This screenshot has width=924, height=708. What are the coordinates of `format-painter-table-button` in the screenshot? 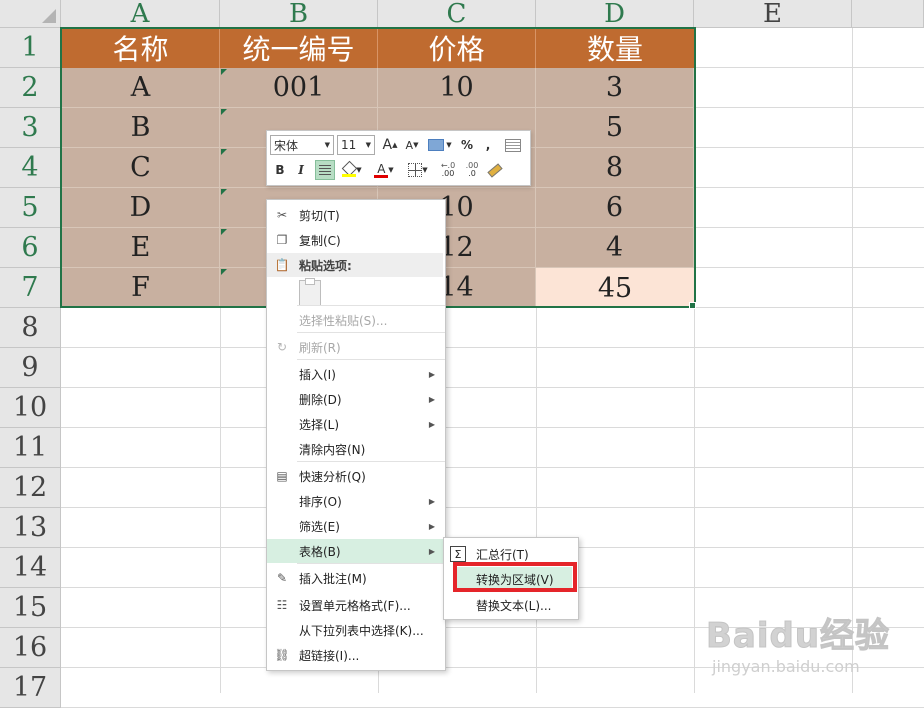 It's located at (513, 145).